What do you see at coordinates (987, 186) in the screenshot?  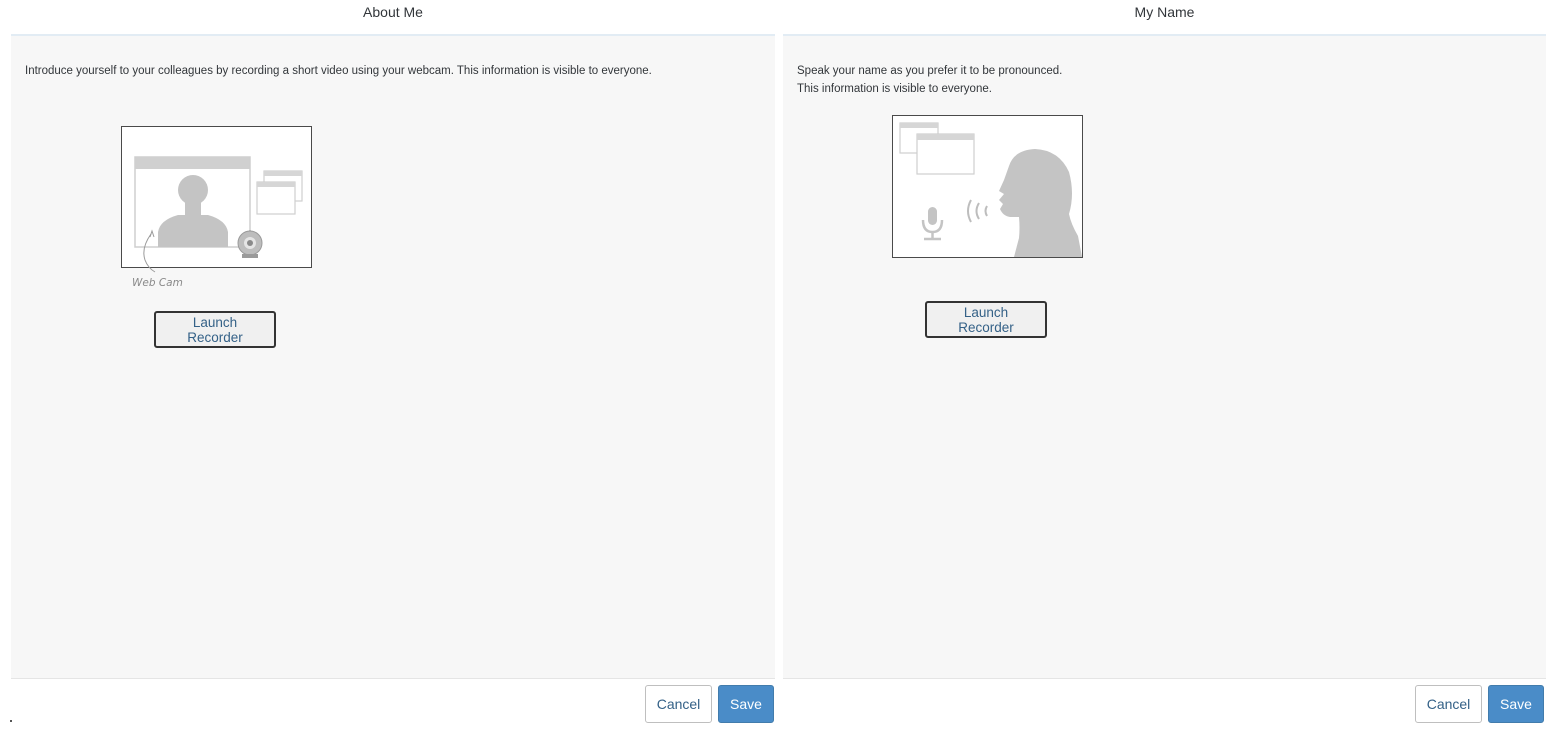 I see `speaking-person-illustration-icon` at bounding box center [987, 186].